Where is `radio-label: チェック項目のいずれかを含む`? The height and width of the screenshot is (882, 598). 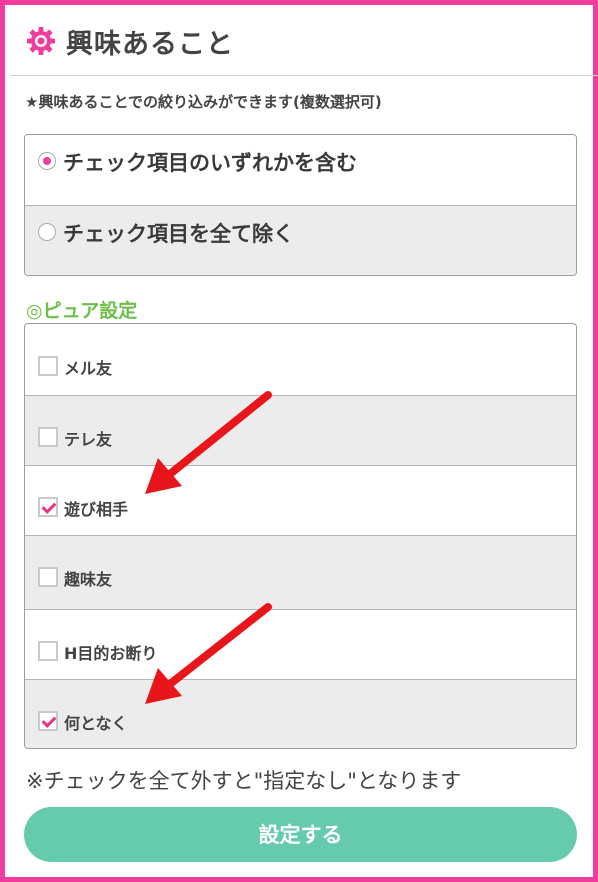 radio-label: チェック項目のいずれかを含む is located at coordinates (210, 163).